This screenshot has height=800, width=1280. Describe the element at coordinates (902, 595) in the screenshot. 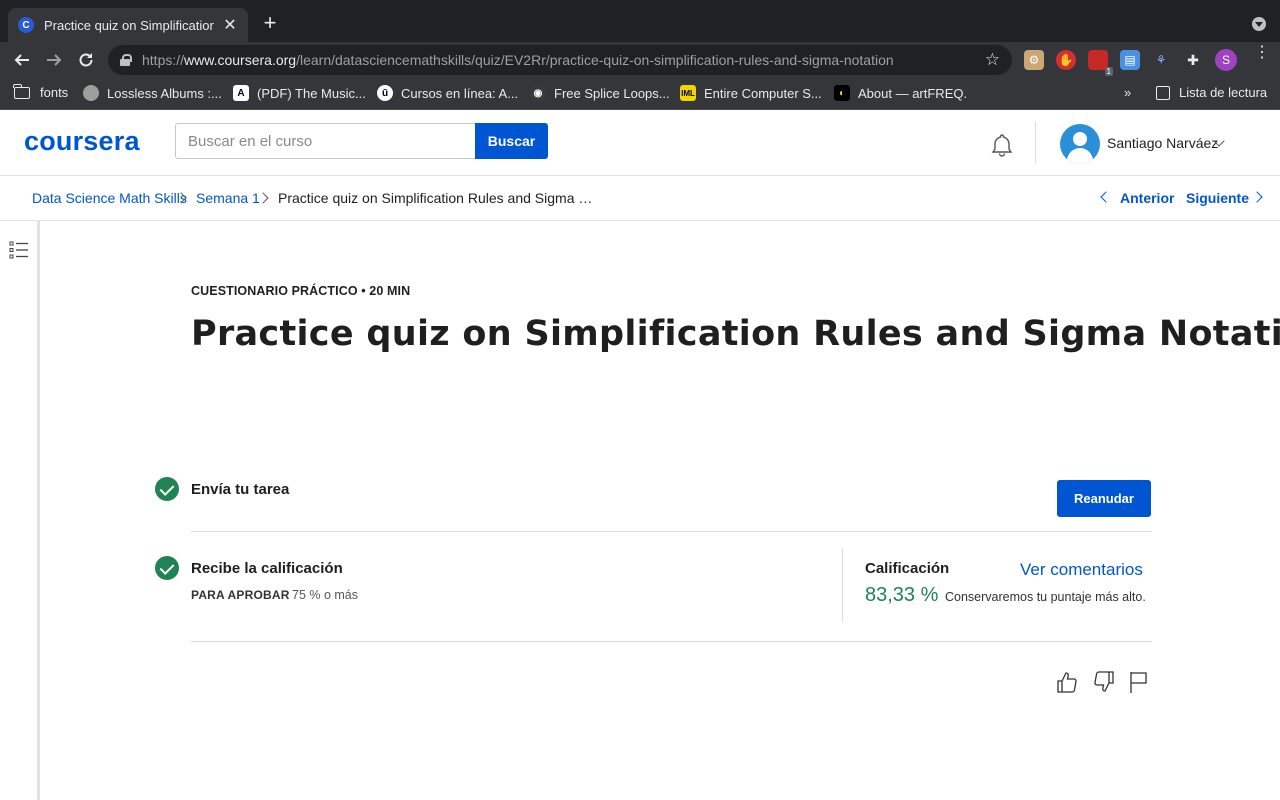

I see `grade-value: 83,33 %` at that location.